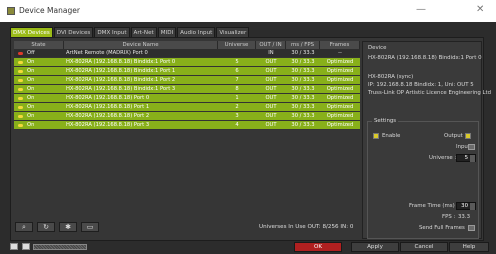 Image resolution: width=496 pixels, height=254 pixels. What do you see at coordinates (39, 45) in the screenshot?
I see `column-state: State` at bounding box center [39, 45].